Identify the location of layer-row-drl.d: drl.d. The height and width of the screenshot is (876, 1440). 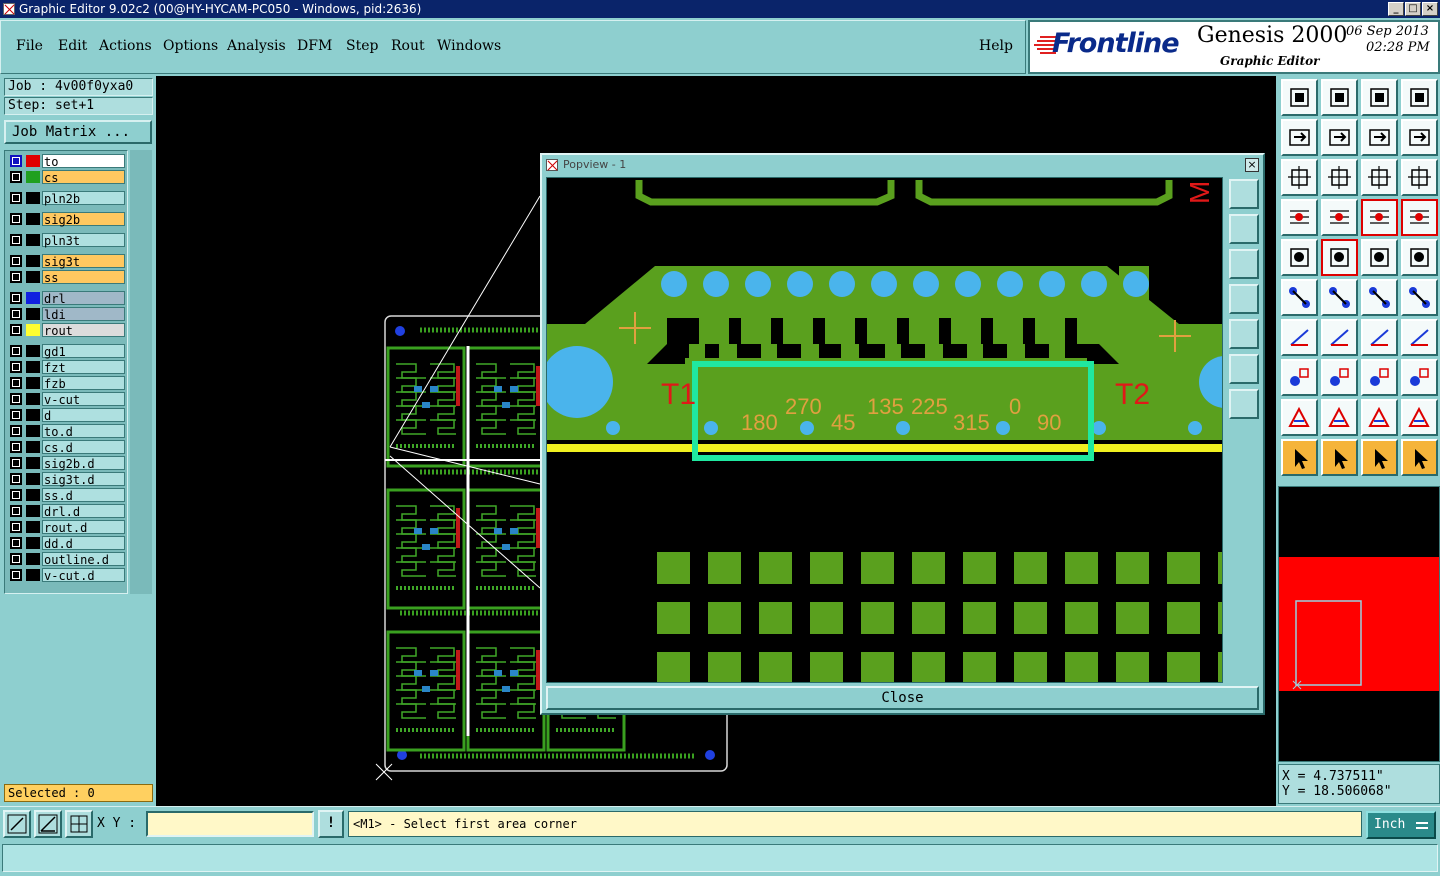
(66, 511).